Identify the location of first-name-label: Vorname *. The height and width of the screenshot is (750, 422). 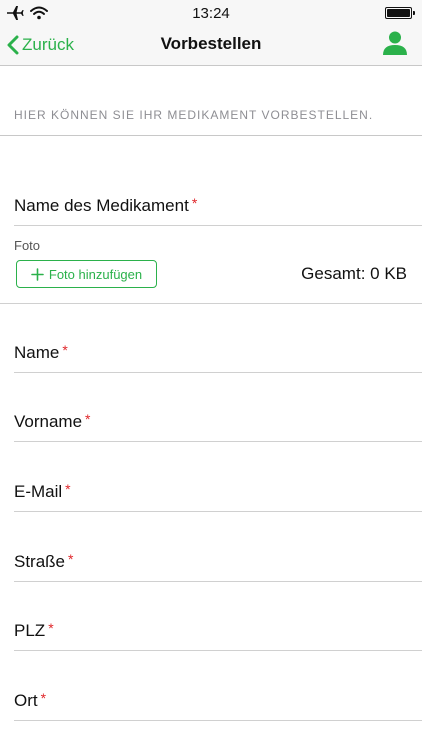
(52, 421).